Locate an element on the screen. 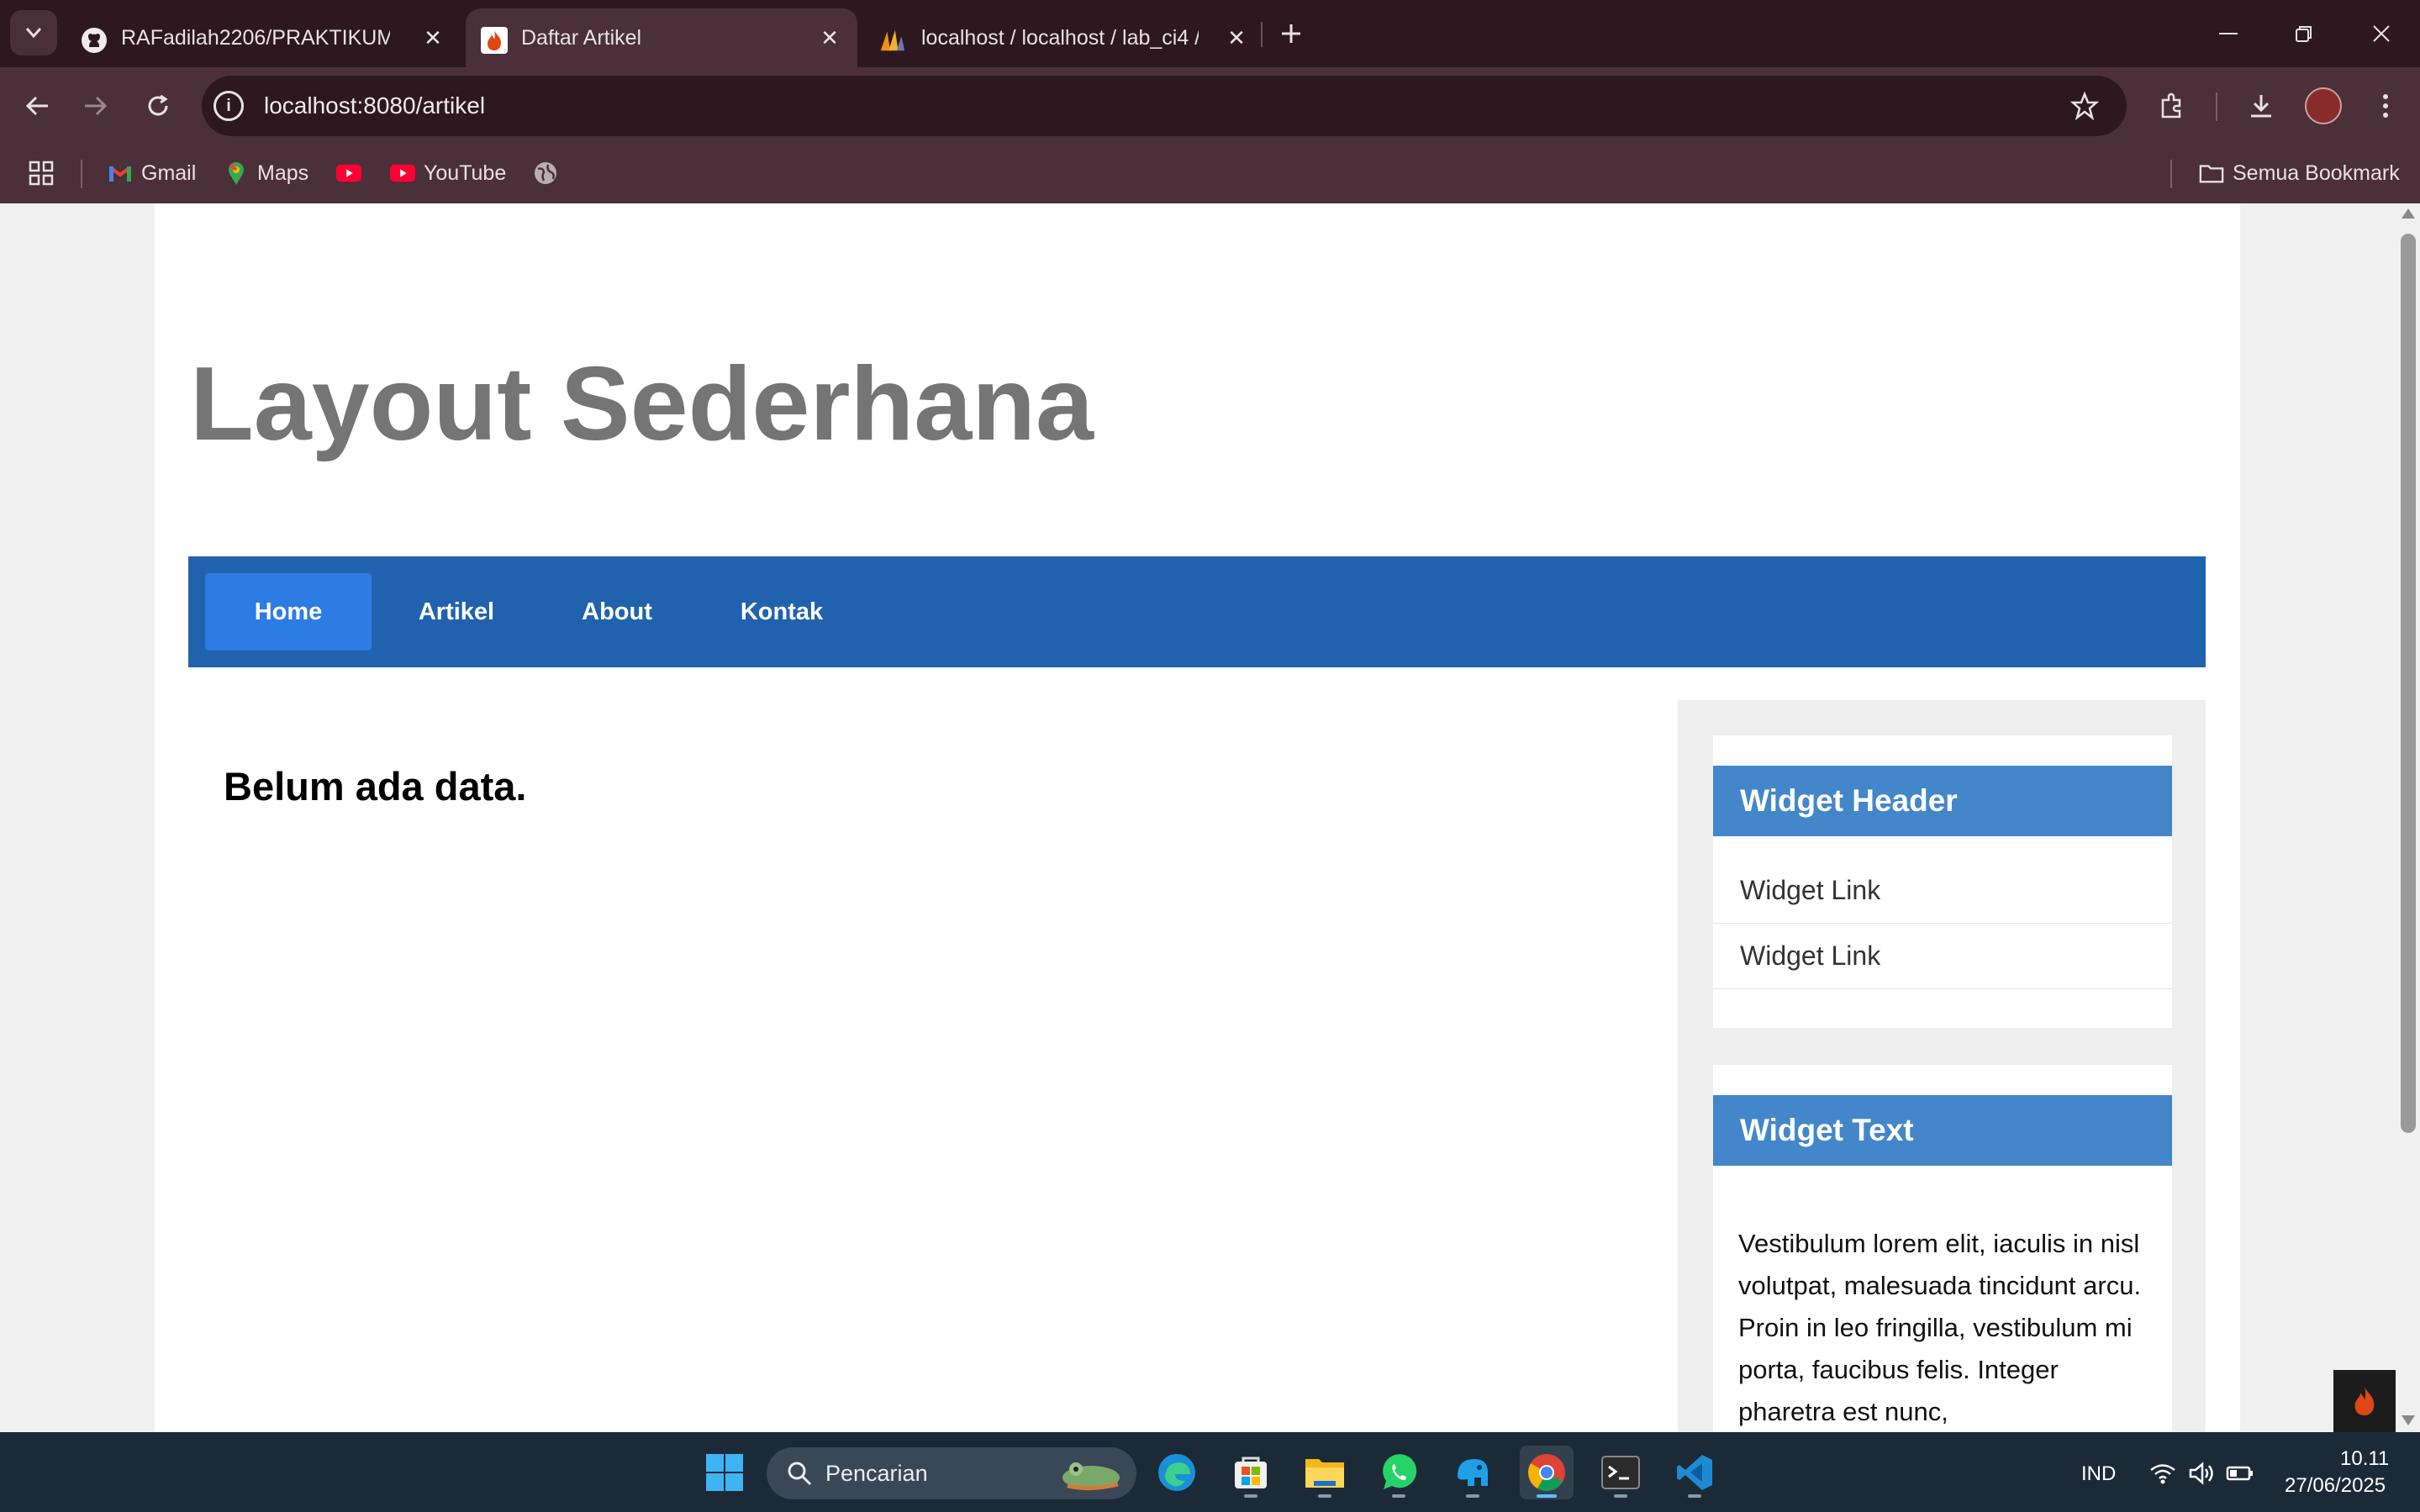 Image resolution: width=2420 pixels, height=1512 pixels. taskbar-search: Pencarian is located at coordinates (952, 1473).